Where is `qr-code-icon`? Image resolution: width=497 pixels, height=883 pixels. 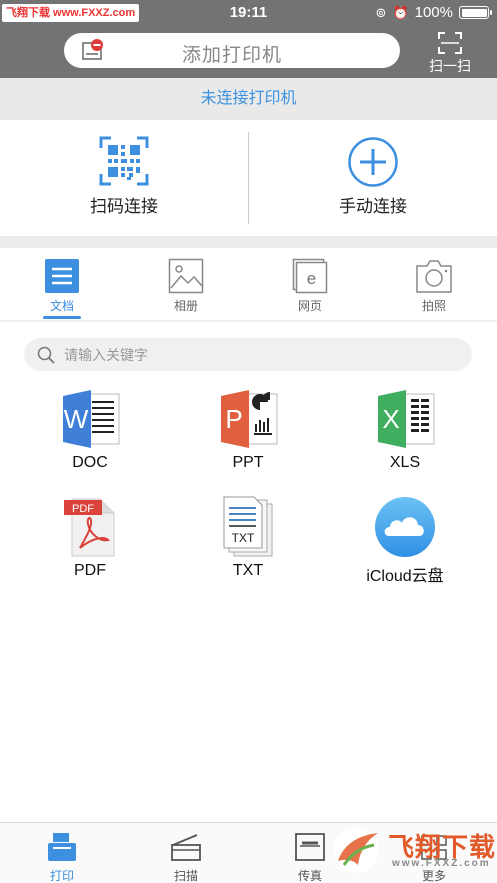 qr-code-icon is located at coordinates (124, 161).